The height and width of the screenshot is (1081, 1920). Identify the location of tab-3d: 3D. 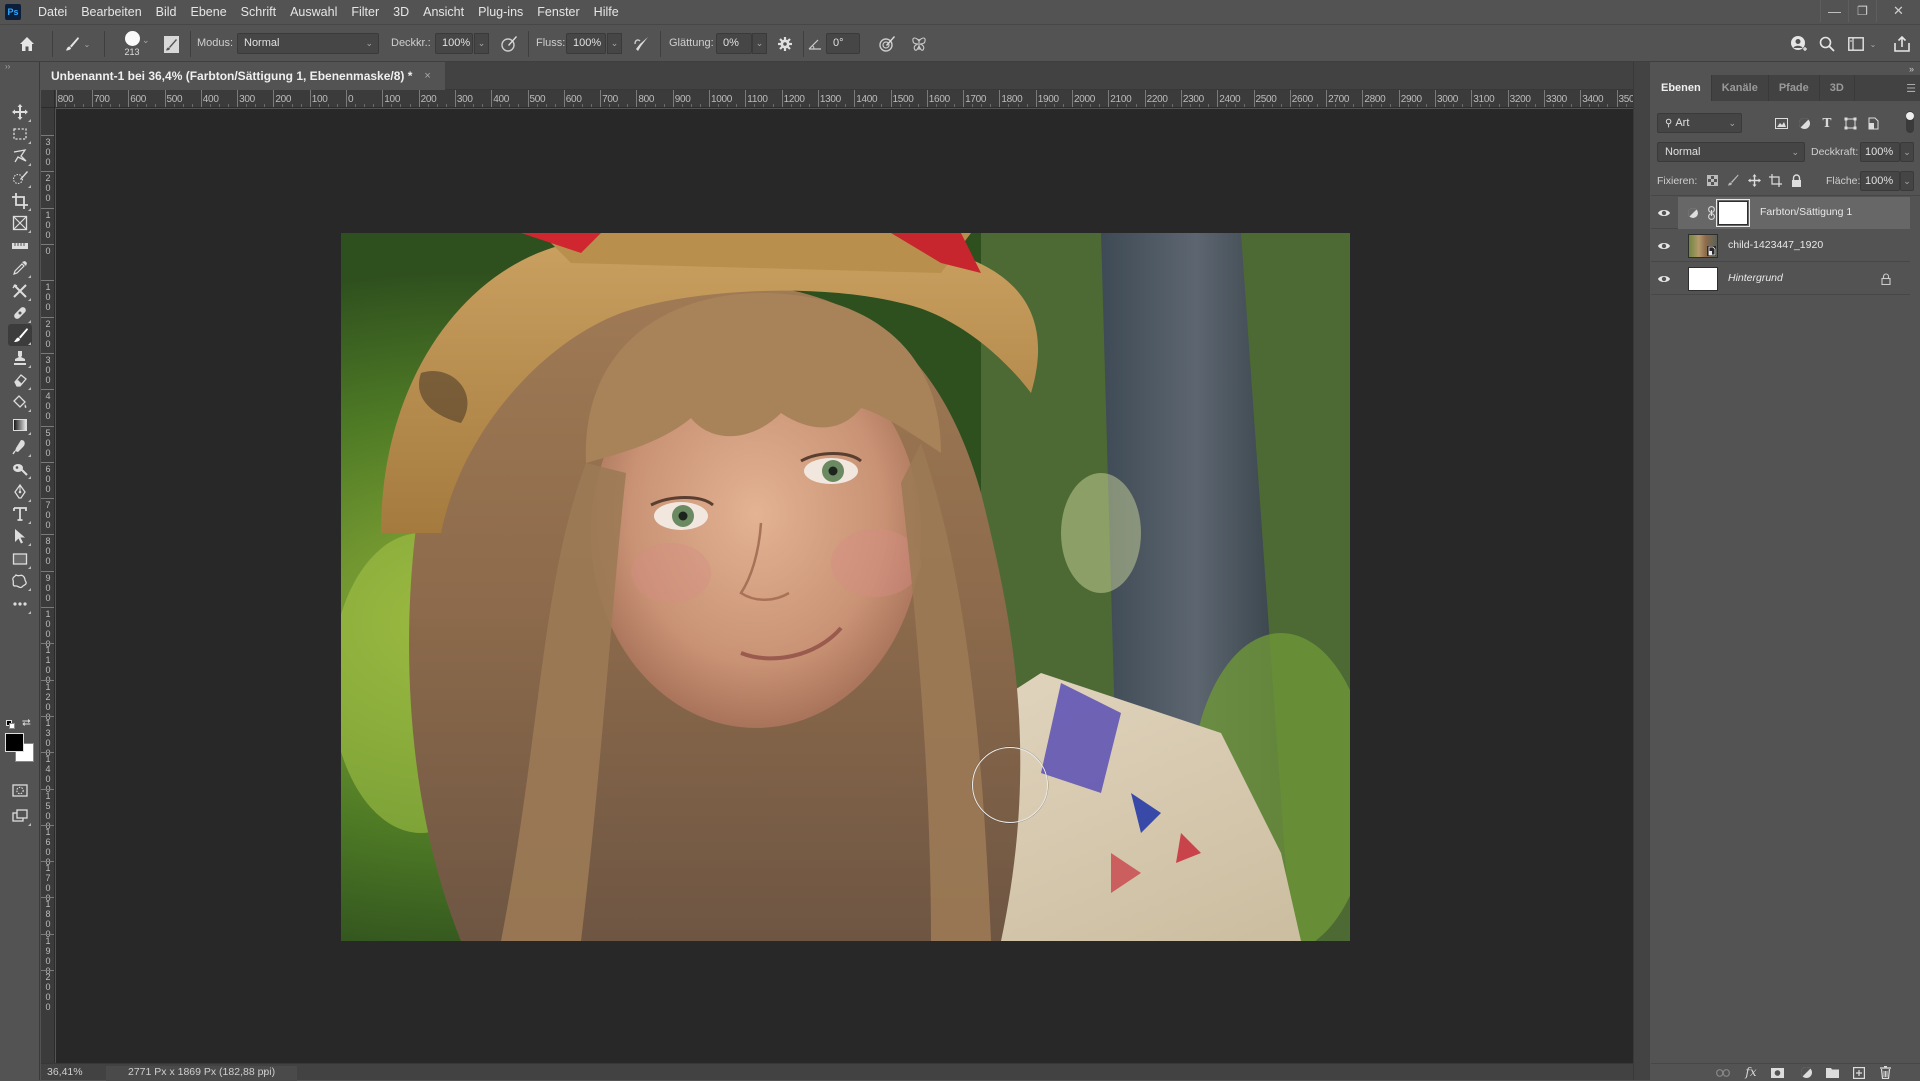
(1837, 88).